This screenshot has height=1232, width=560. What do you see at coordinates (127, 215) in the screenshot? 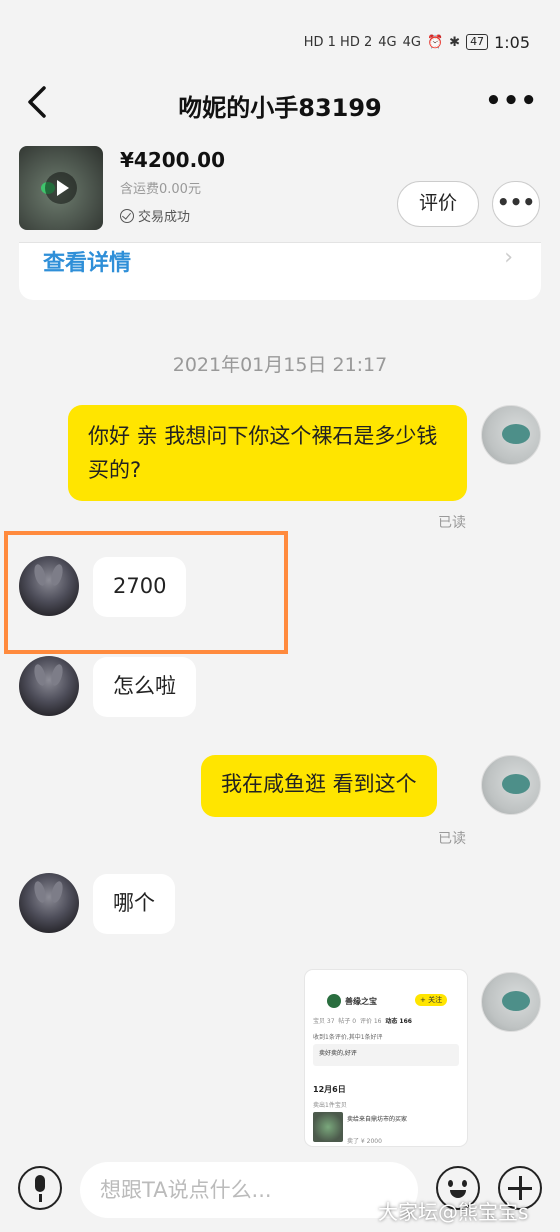
I see `check-circle-icon` at bounding box center [127, 215].